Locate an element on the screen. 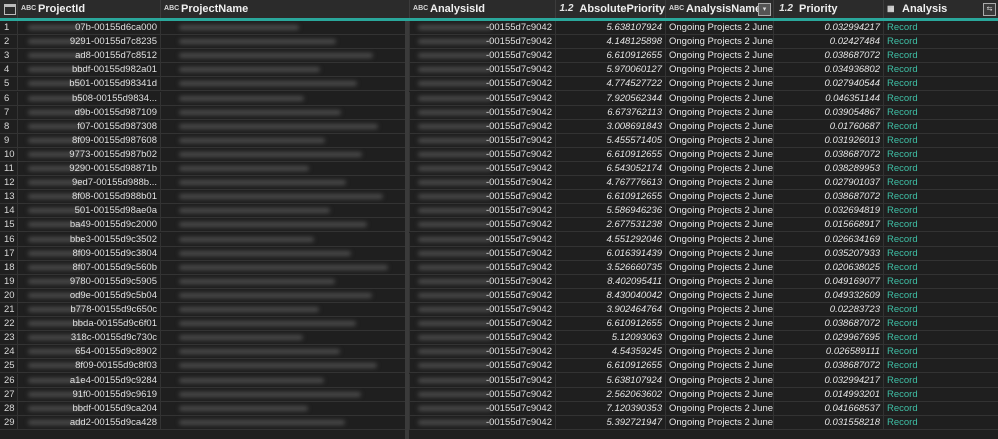 This screenshot has width=998, height=439. row-number: 22 is located at coordinates (9, 324).